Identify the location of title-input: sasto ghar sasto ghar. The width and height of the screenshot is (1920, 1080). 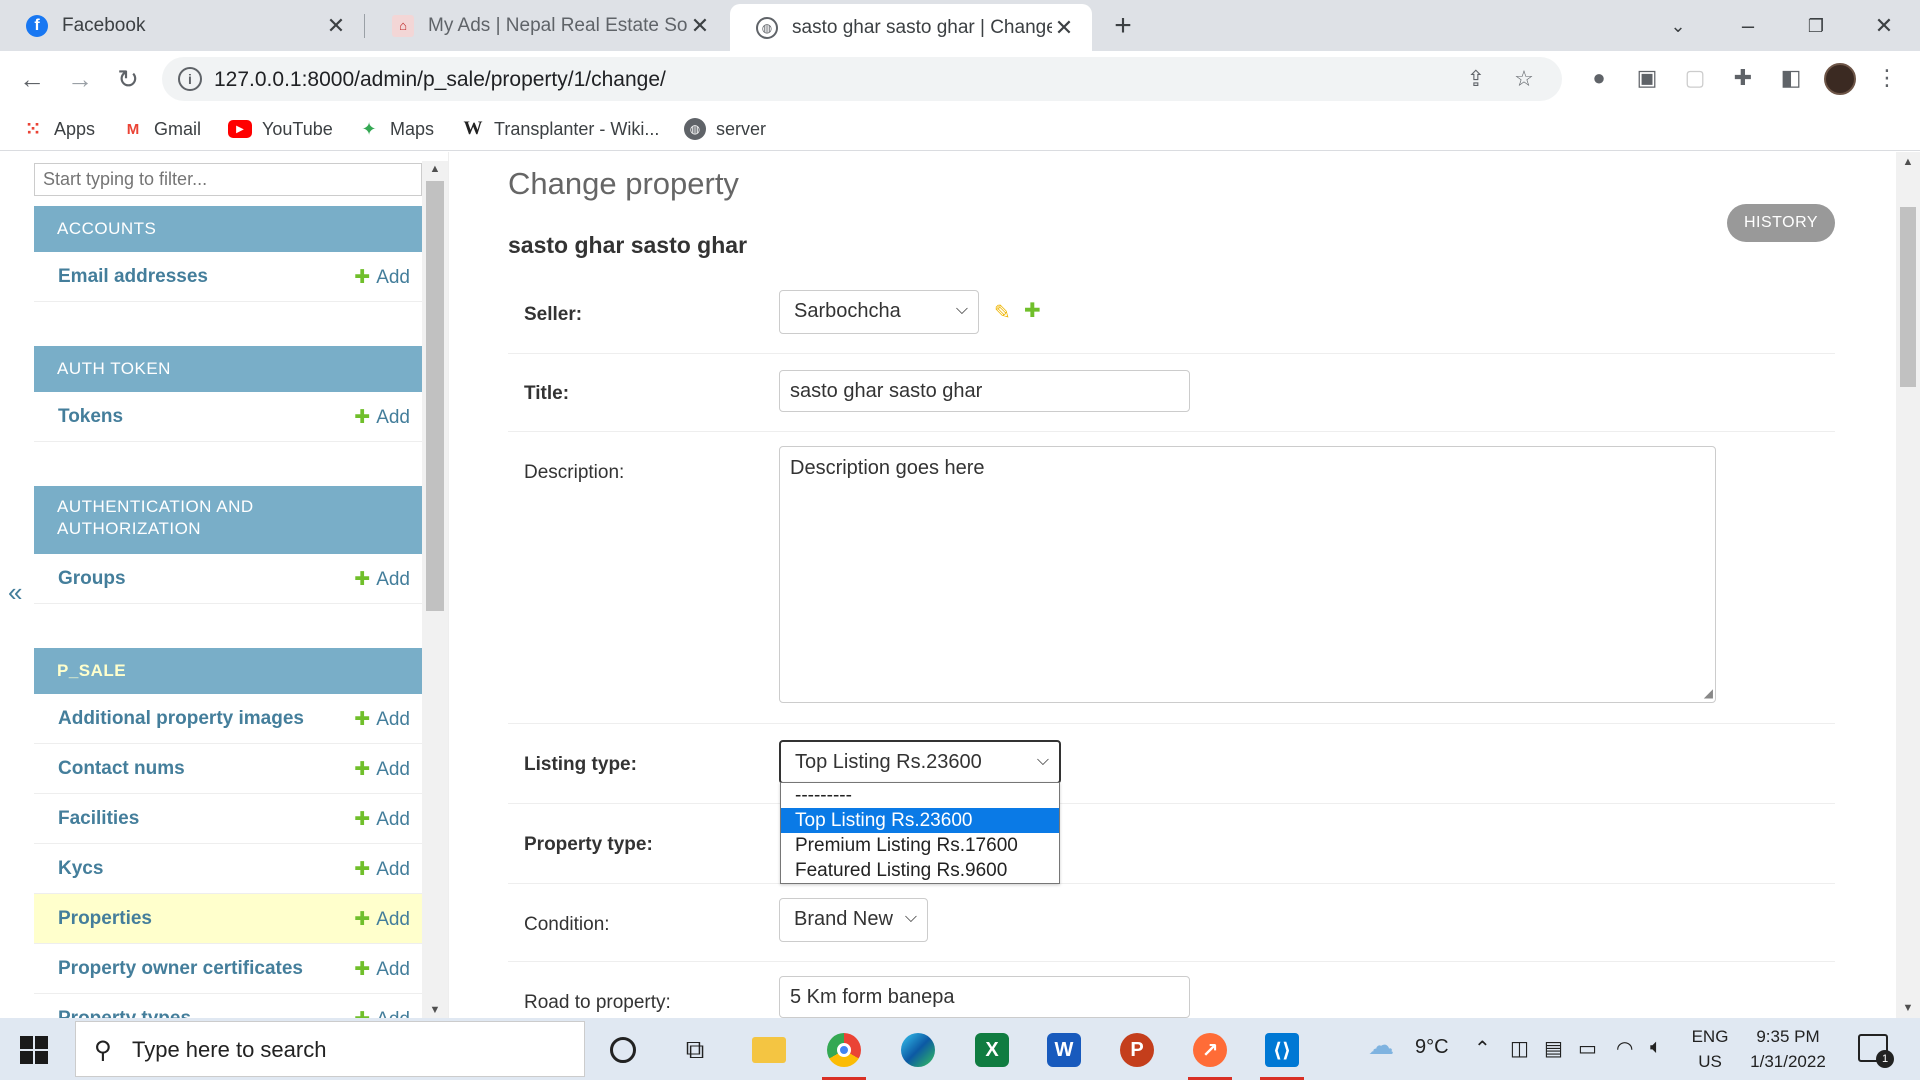
(984, 391).